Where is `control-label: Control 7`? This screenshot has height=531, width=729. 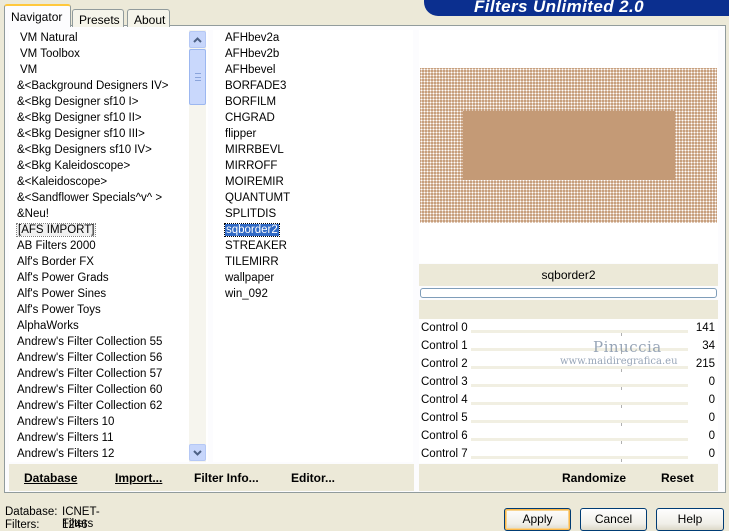
control-label: Control 7 is located at coordinates (444, 454).